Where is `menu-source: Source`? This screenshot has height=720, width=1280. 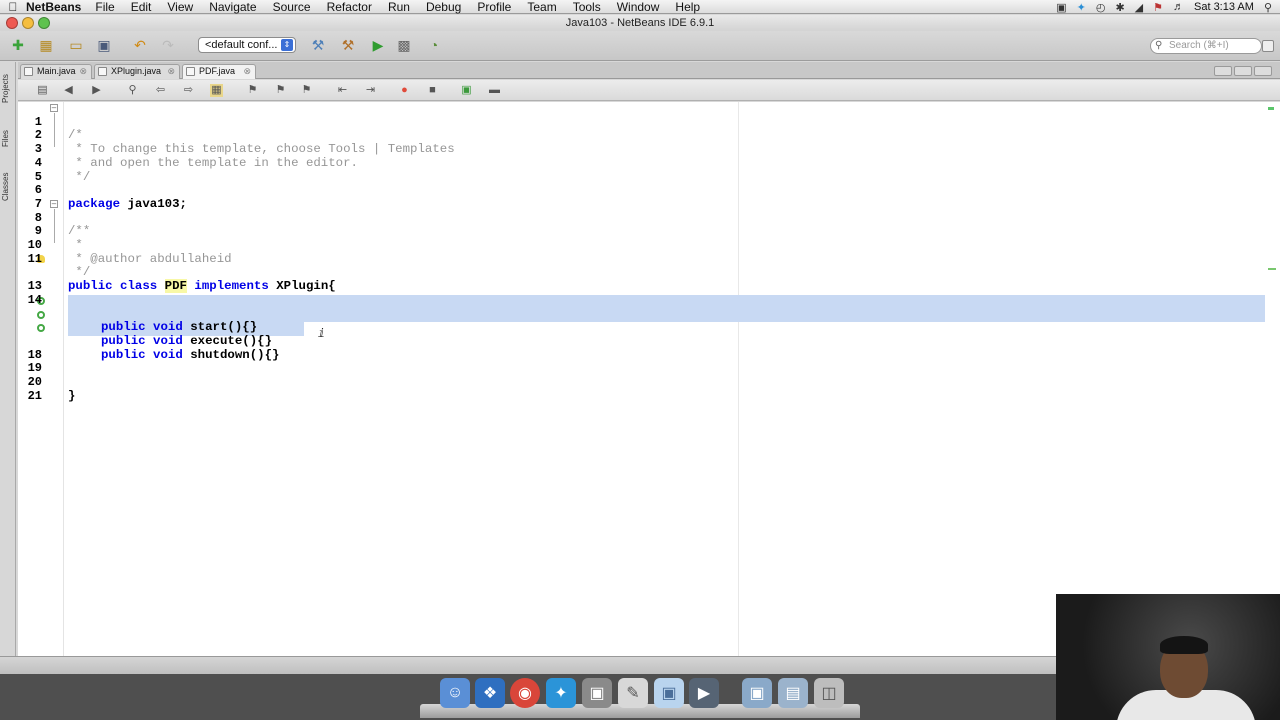 menu-source: Source is located at coordinates (292, 7).